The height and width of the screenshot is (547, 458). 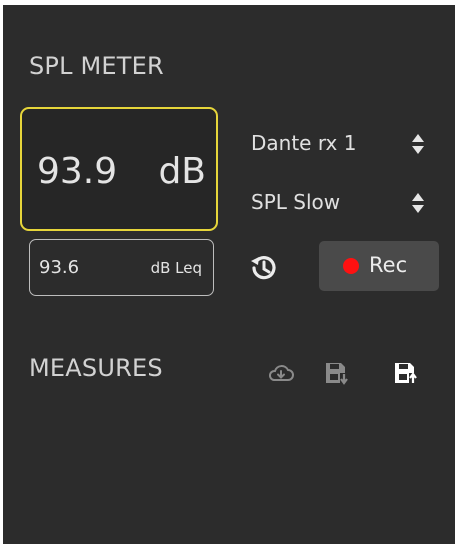 I want to click on record-dot-icon, so click(x=351, y=266).